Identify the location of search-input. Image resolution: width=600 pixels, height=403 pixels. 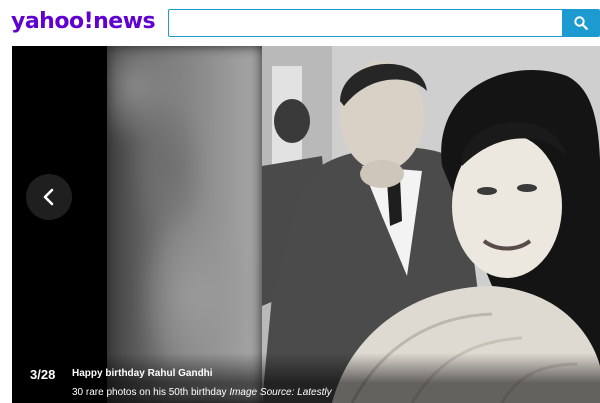
(365, 23).